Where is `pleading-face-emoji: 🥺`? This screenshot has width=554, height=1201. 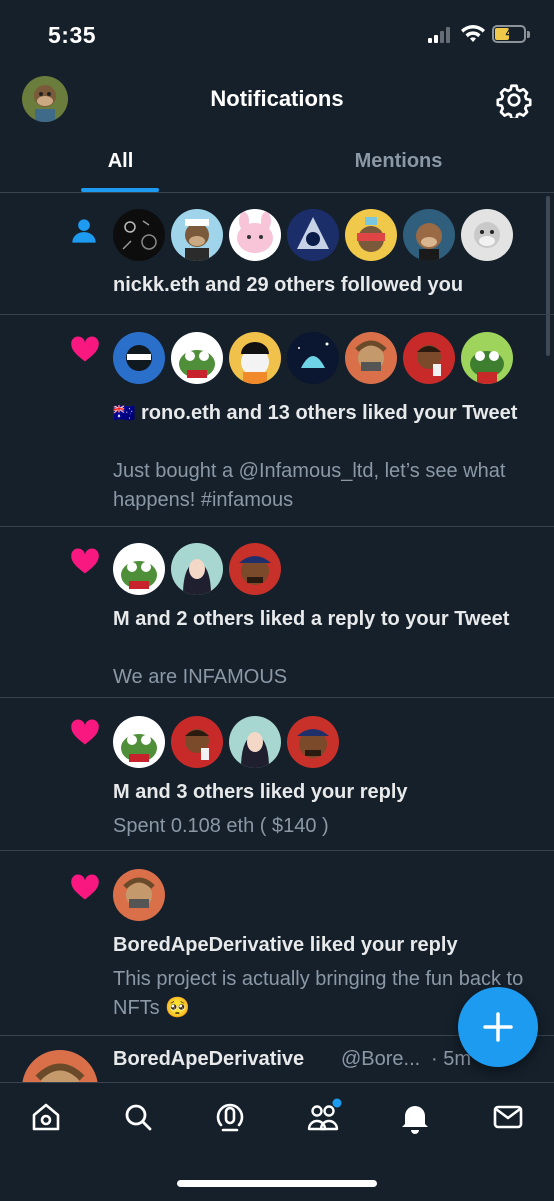
pleading-face-emoji: 🥺 is located at coordinates (178, 1008).